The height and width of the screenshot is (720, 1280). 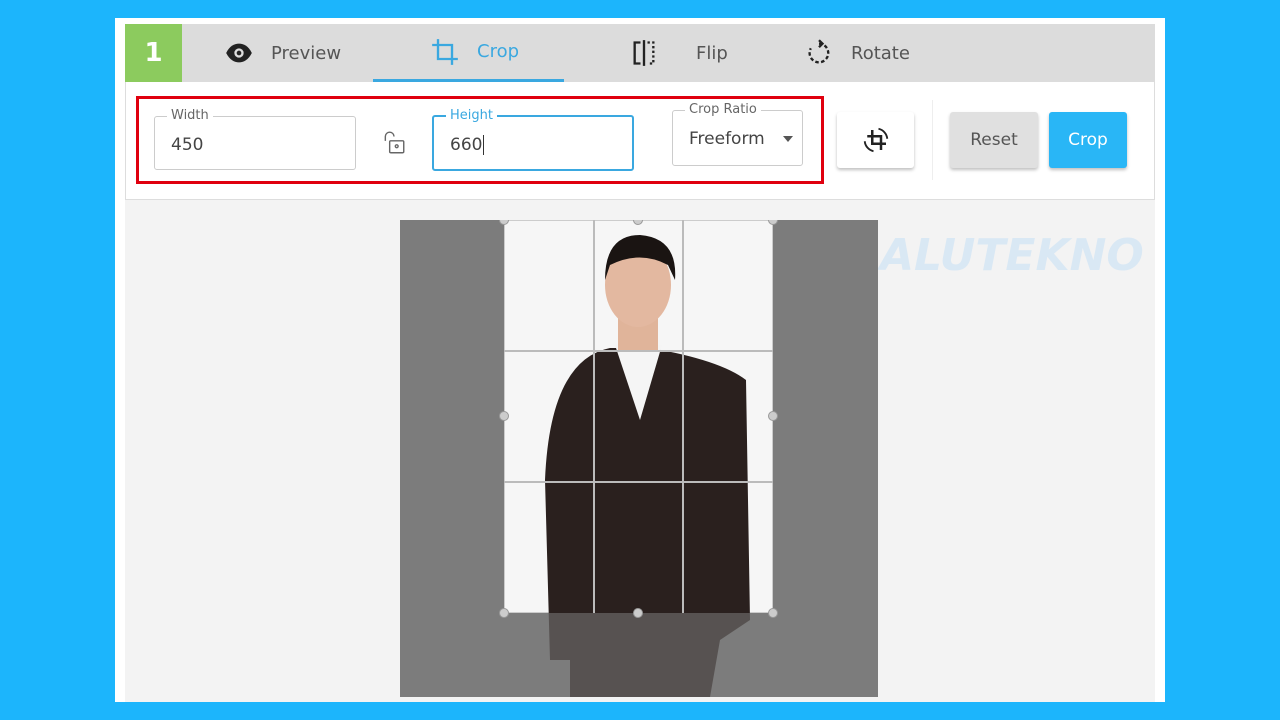 I want to click on crop-button: Crop, so click(x=1088, y=140).